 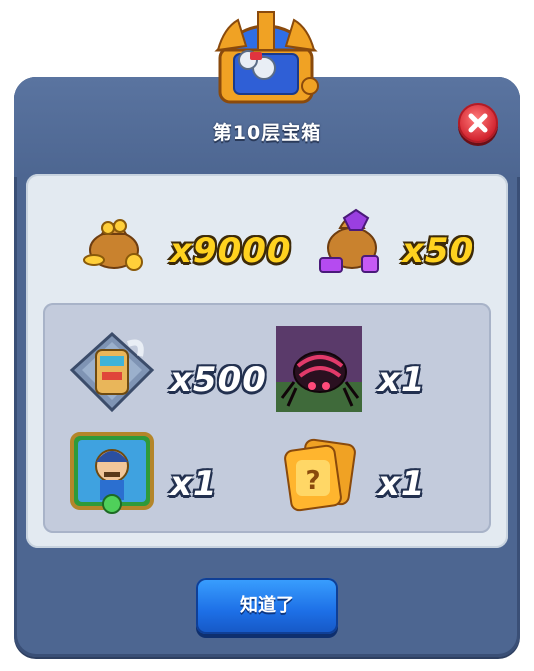 I want to click on hero-mask-shard-icon, so click(x=112, y=372).